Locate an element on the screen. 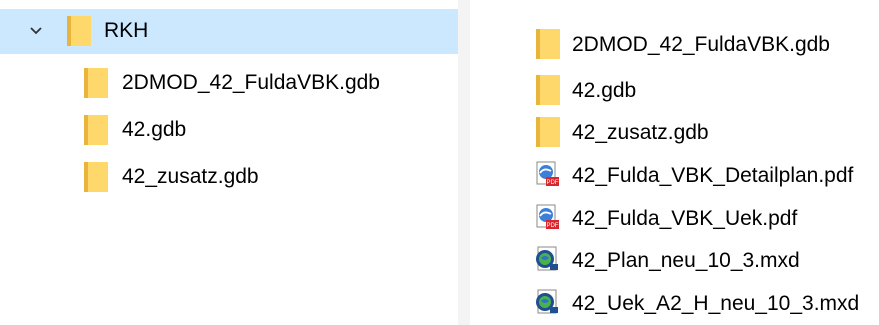 This screenshot has height=325, width=879. file-item-2dmod-gdb: 2DMOD_42_FuldaVBK.gdb is located at coordinates (674, 43).